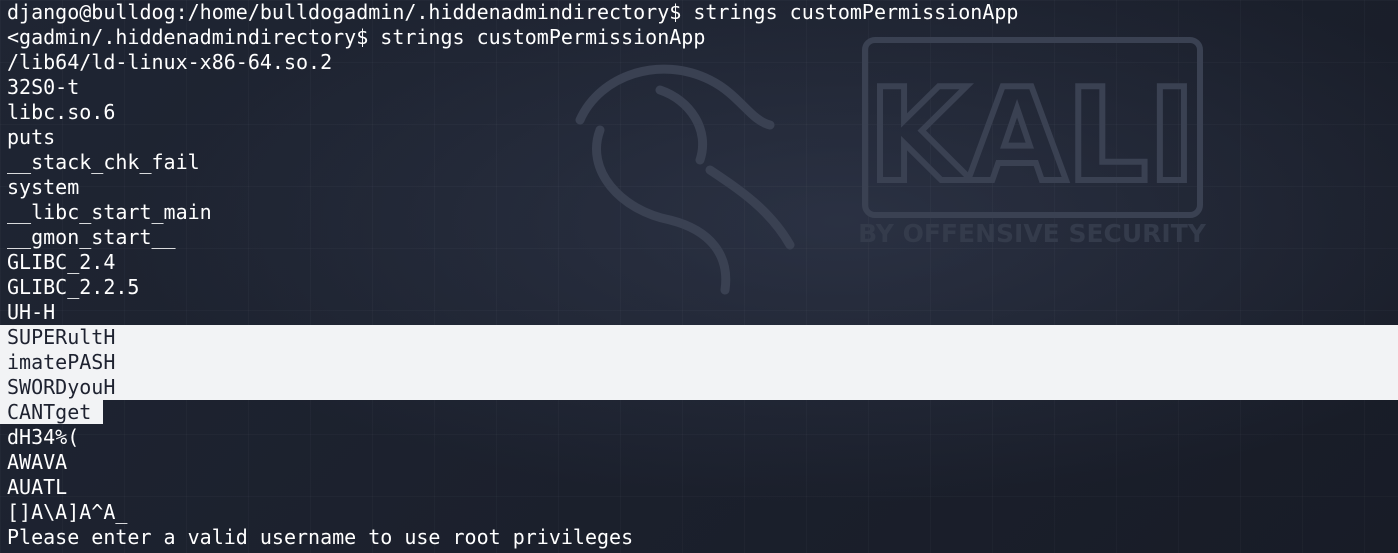 This screenshot has height=553, width=1398. Describe the element at coordinates (699, 412) in the screenshot. I see `selected-output-line-partial: CANTget` at that location.